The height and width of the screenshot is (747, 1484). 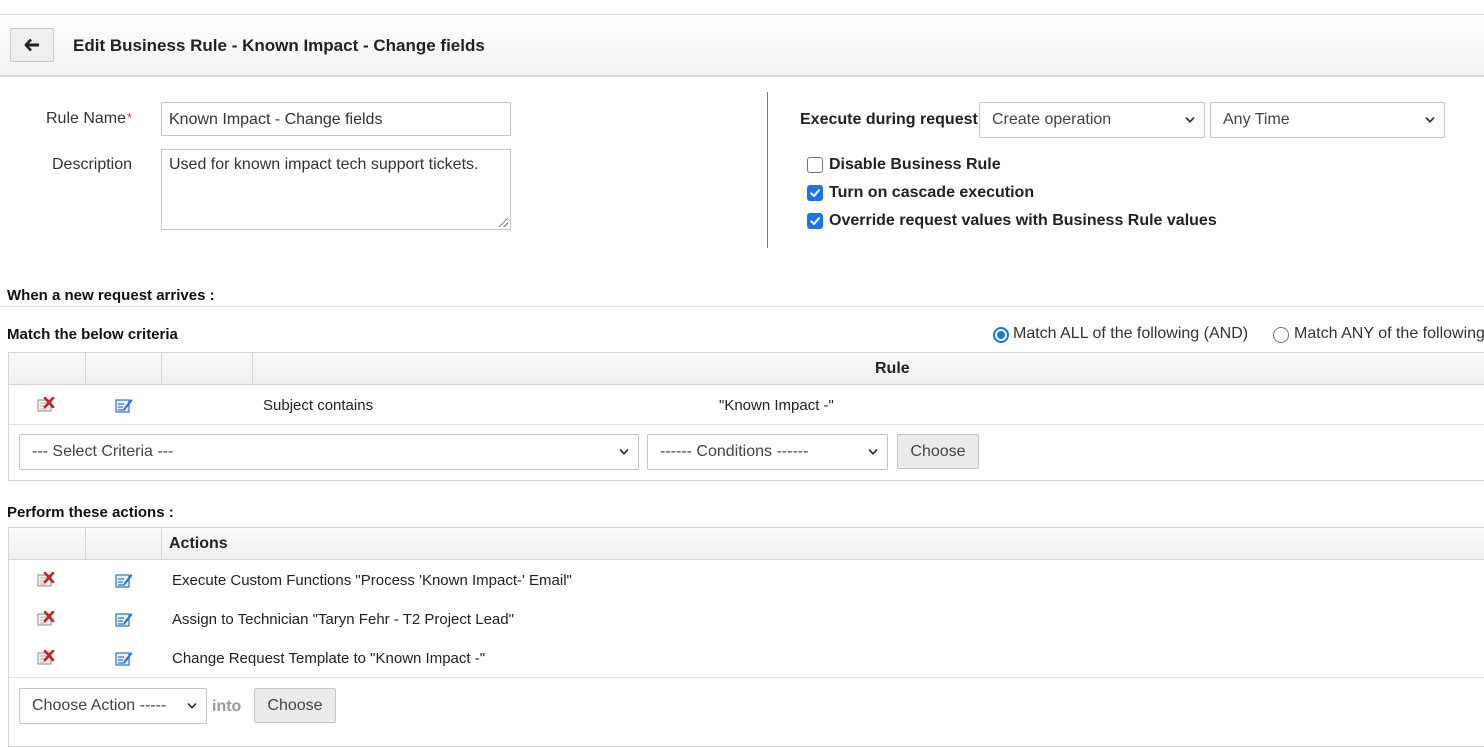 What do you see at coordinates (103, 451) in the screenshot?
I see `select-criteria-value: --- Select Criteria ---` at bounding box center [103, 451].